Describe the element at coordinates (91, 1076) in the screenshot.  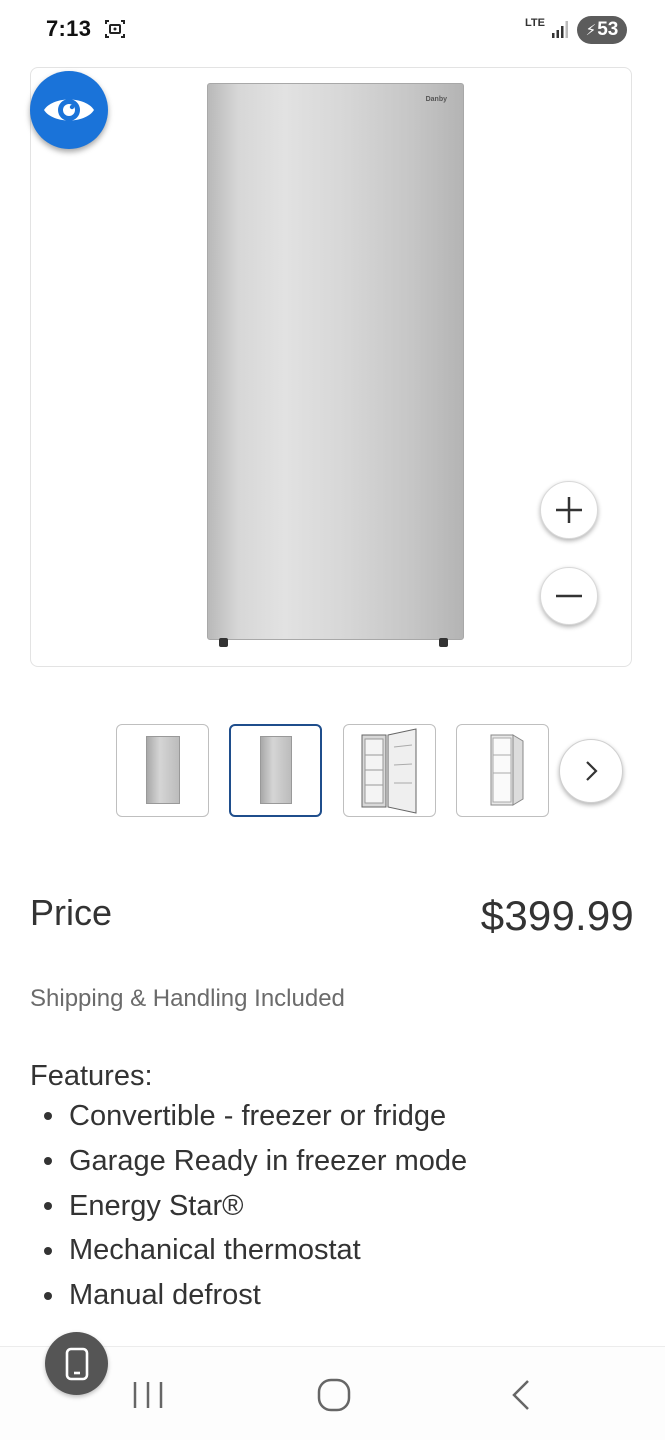
I see `features-title: Features:` at that location.